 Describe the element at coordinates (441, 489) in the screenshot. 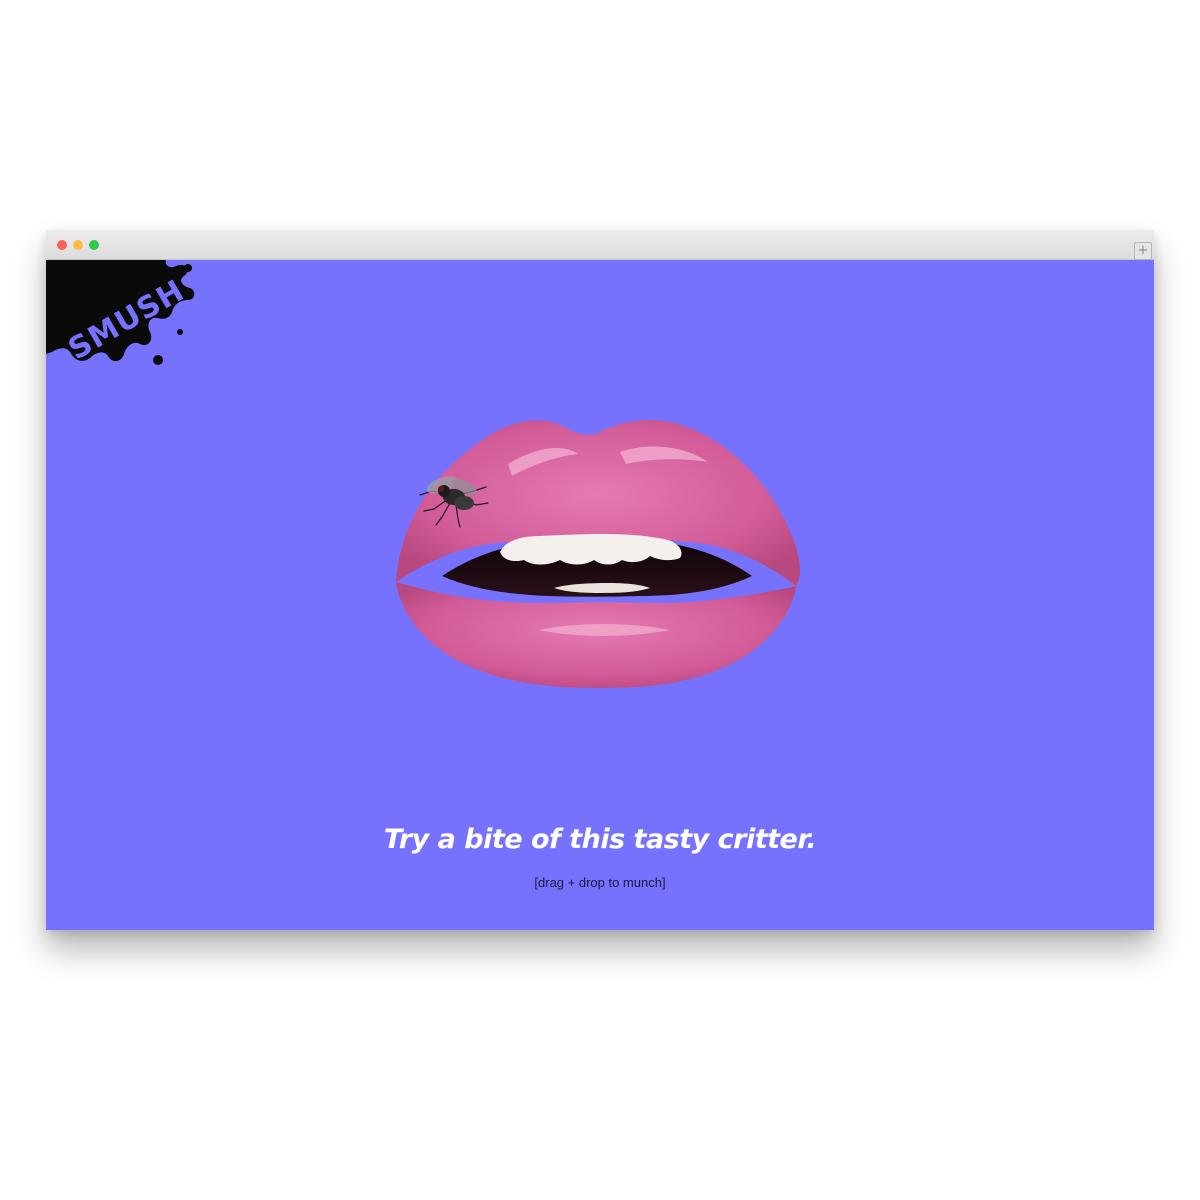

I see `fly-eye` at that location.